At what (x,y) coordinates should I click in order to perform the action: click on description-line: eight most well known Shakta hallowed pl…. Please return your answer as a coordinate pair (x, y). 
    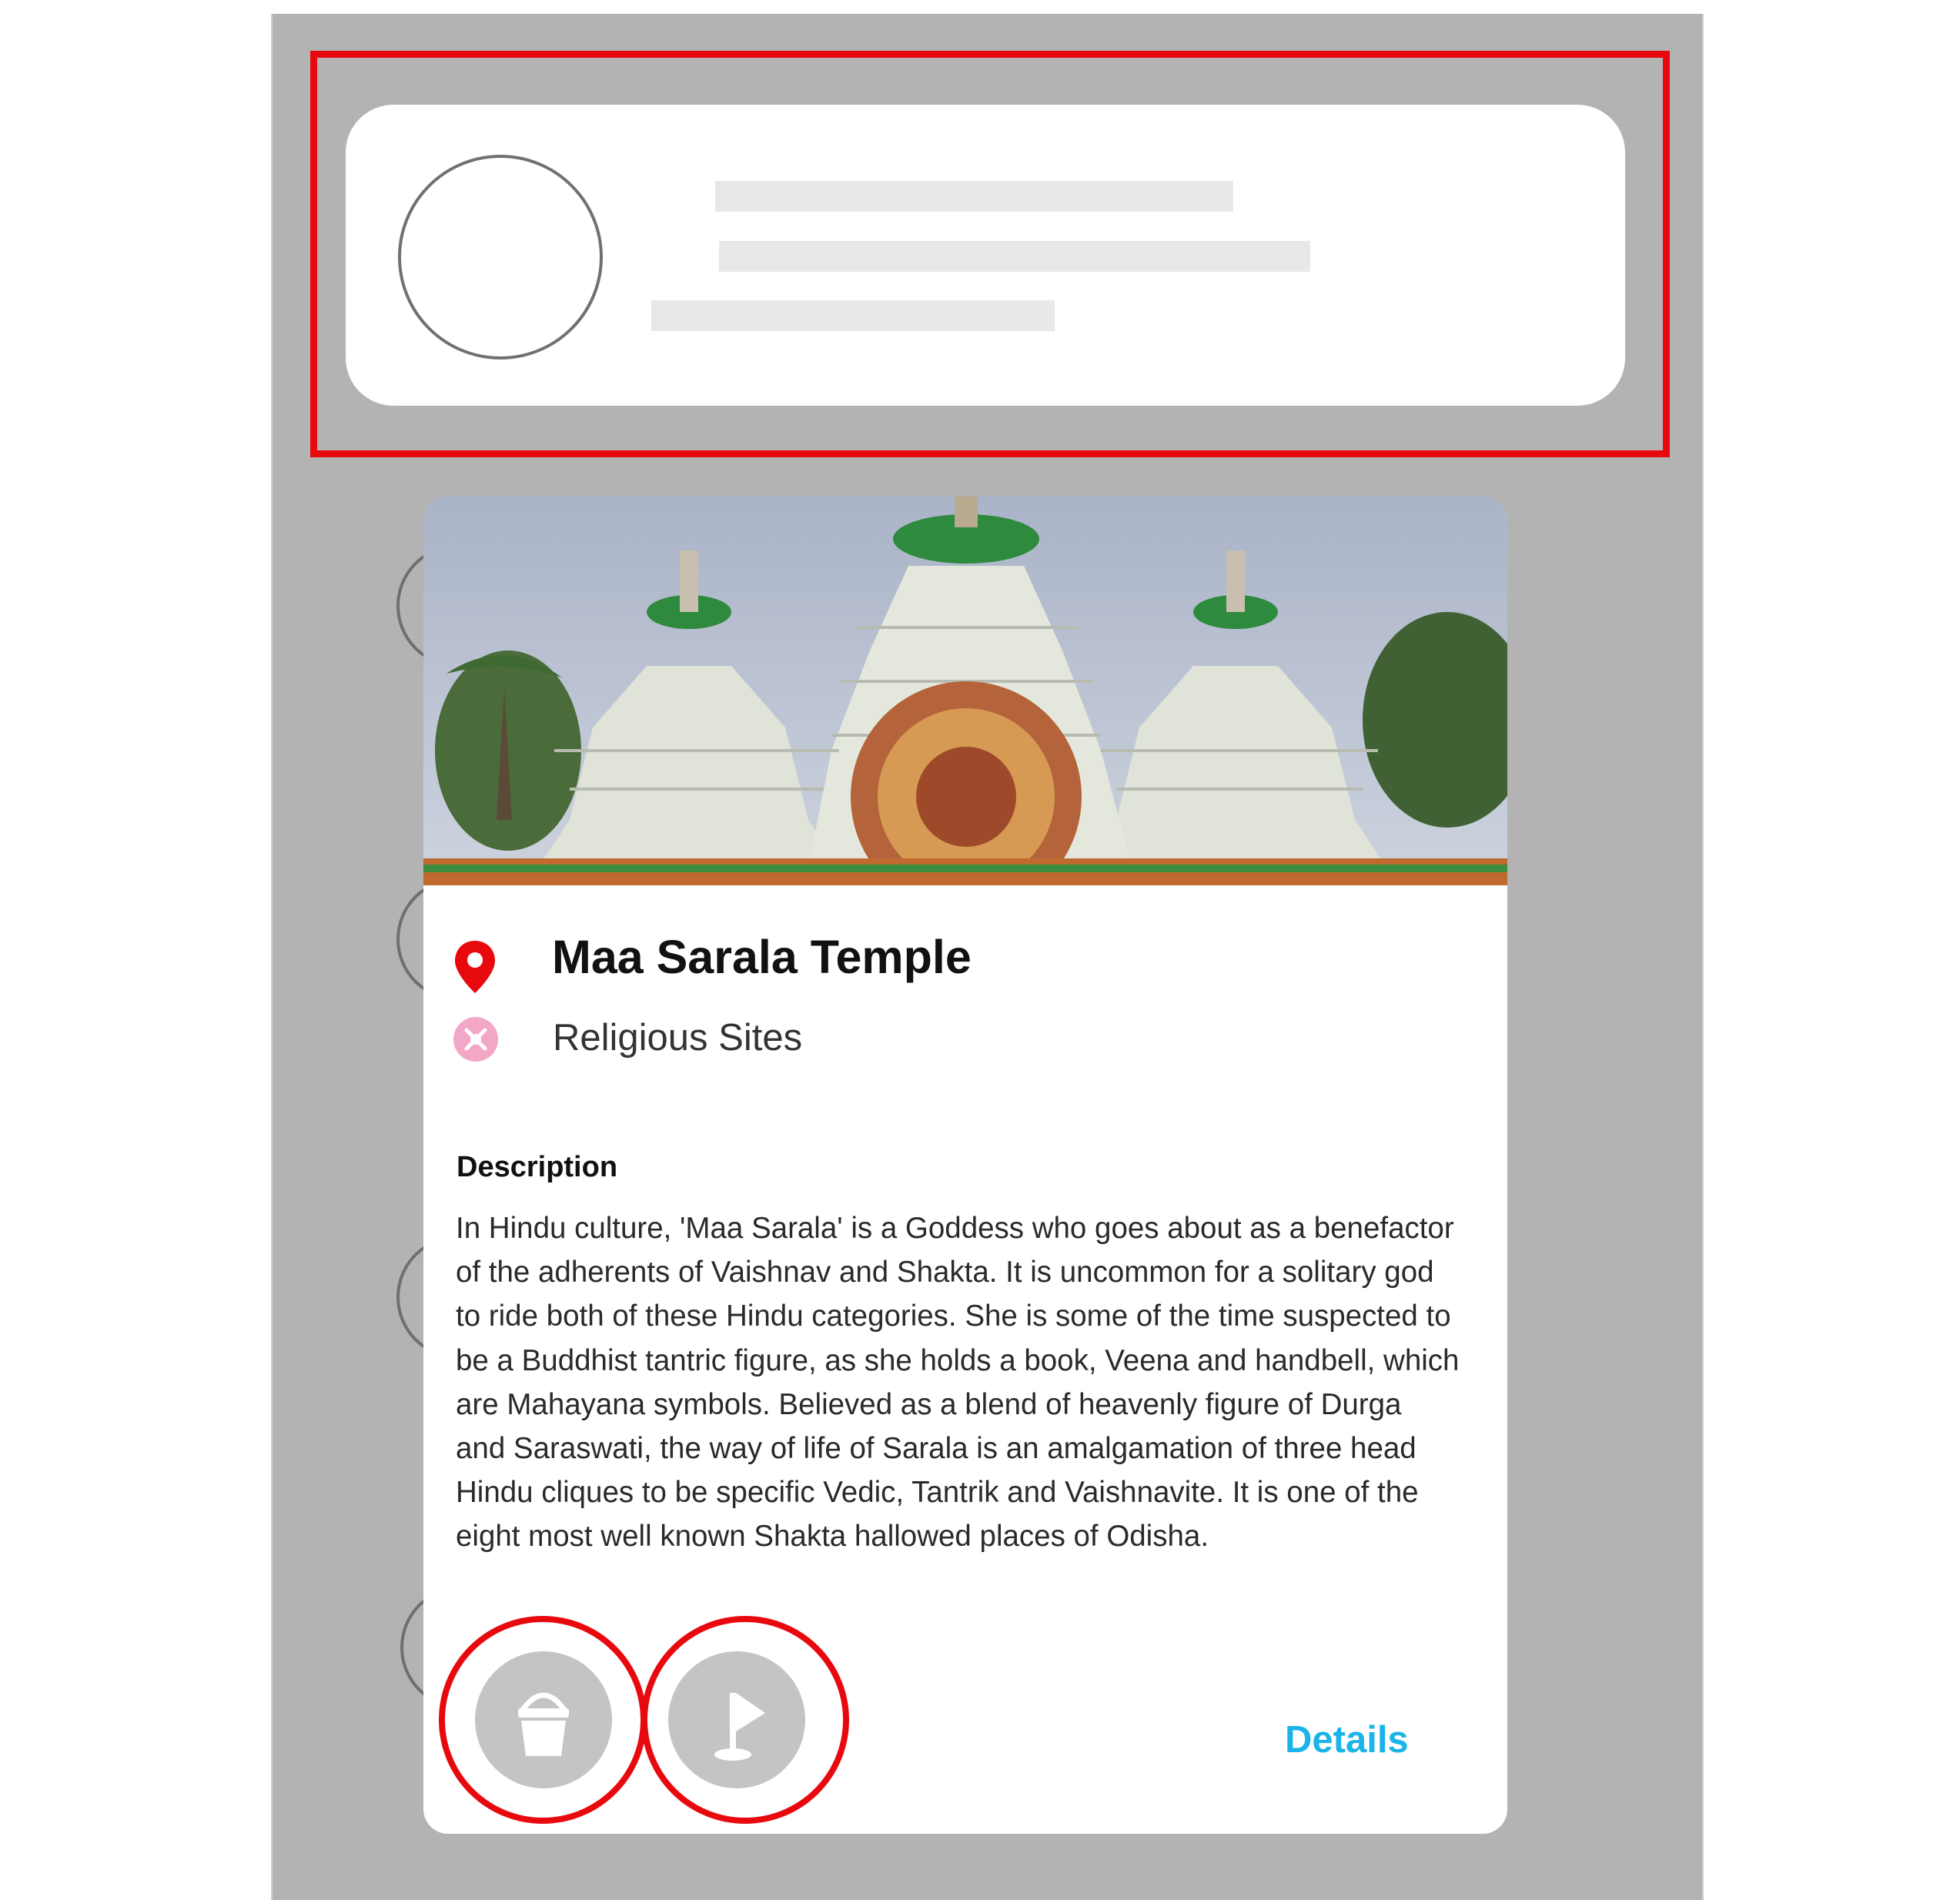
    Looking at the image, I should click on (832, 1537).